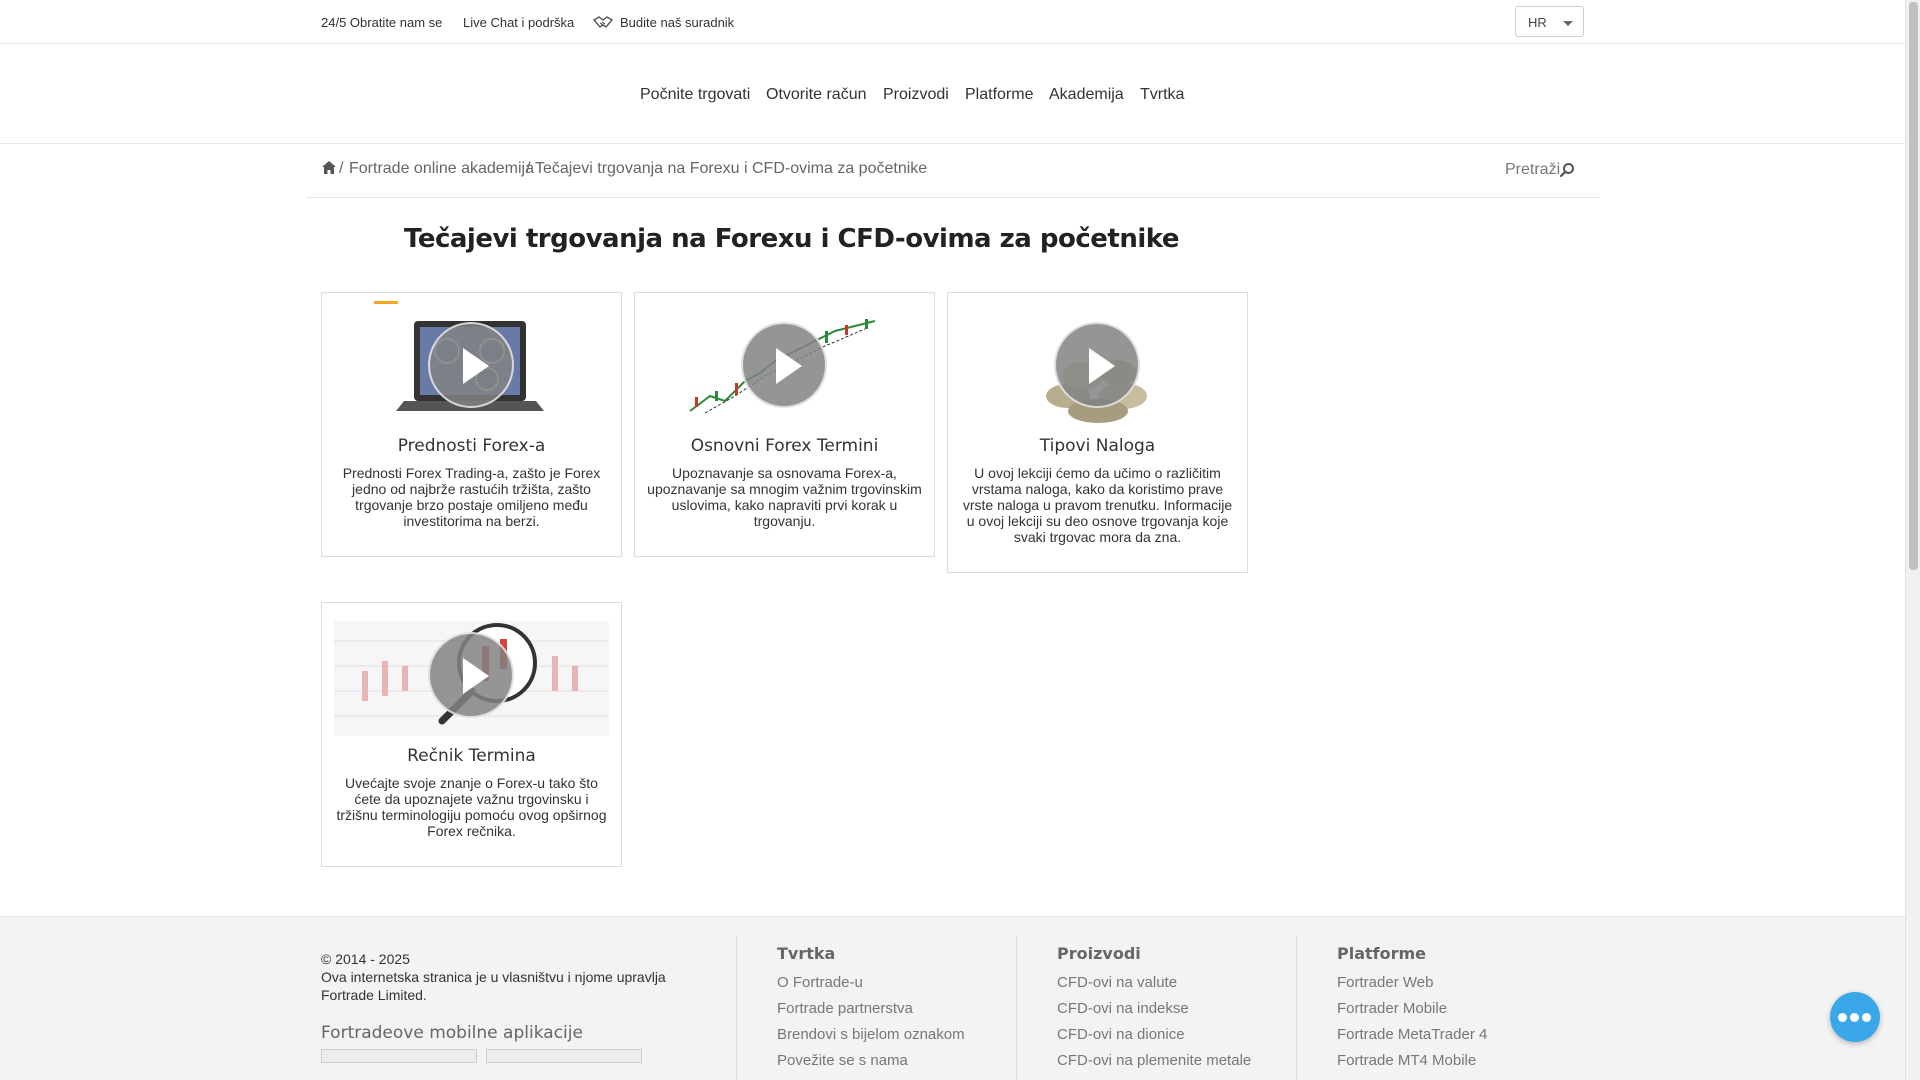  I want to click on language-value: HR, so click(1537, 22).